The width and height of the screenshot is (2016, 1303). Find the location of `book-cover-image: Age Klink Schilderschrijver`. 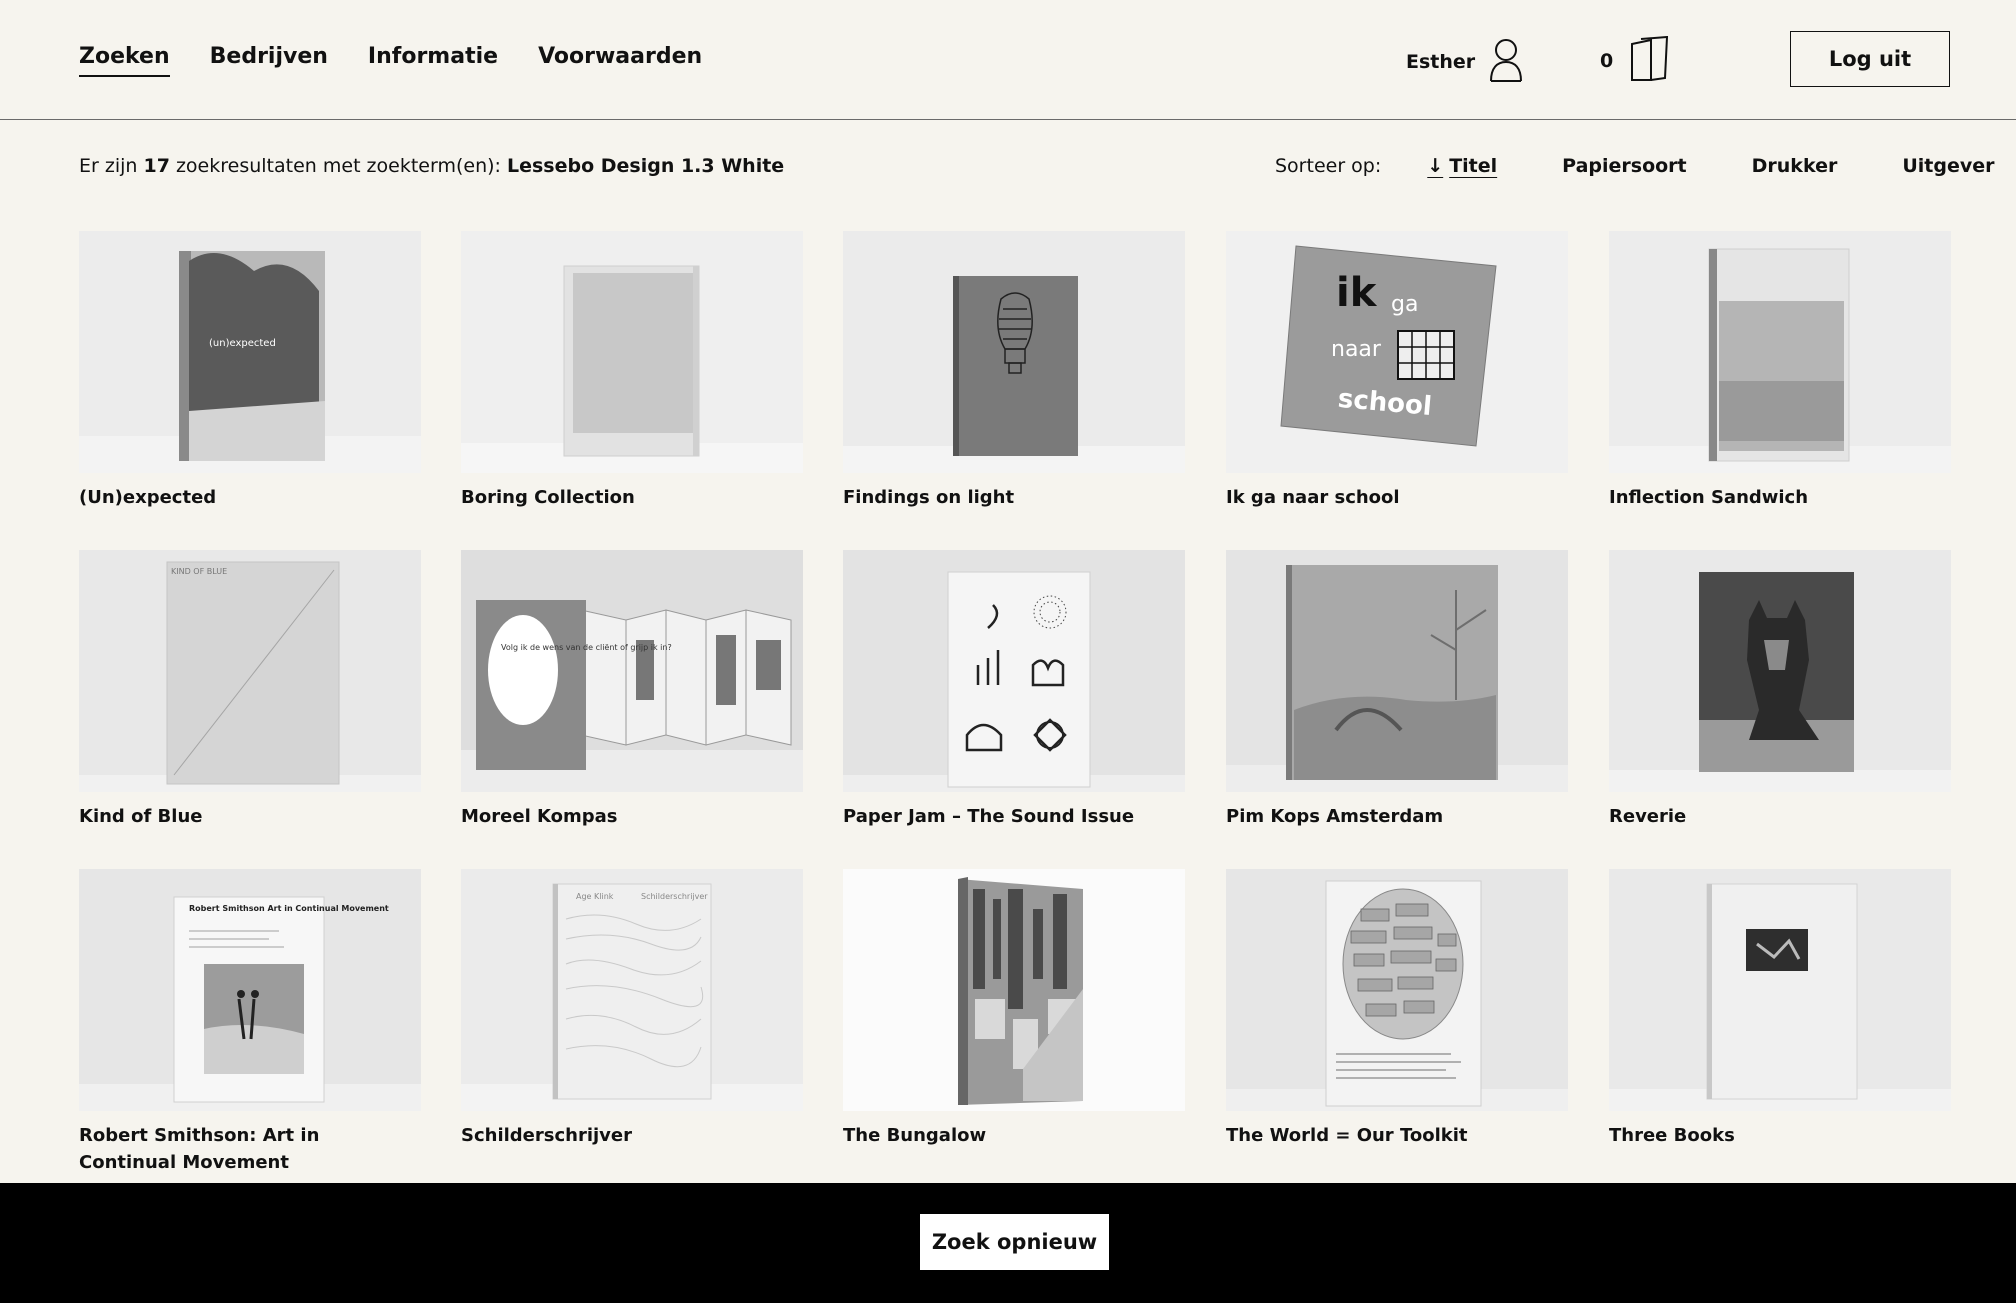

book-cover-image: Age Klink Schilderschrijver is located at coordinates (632, 990).